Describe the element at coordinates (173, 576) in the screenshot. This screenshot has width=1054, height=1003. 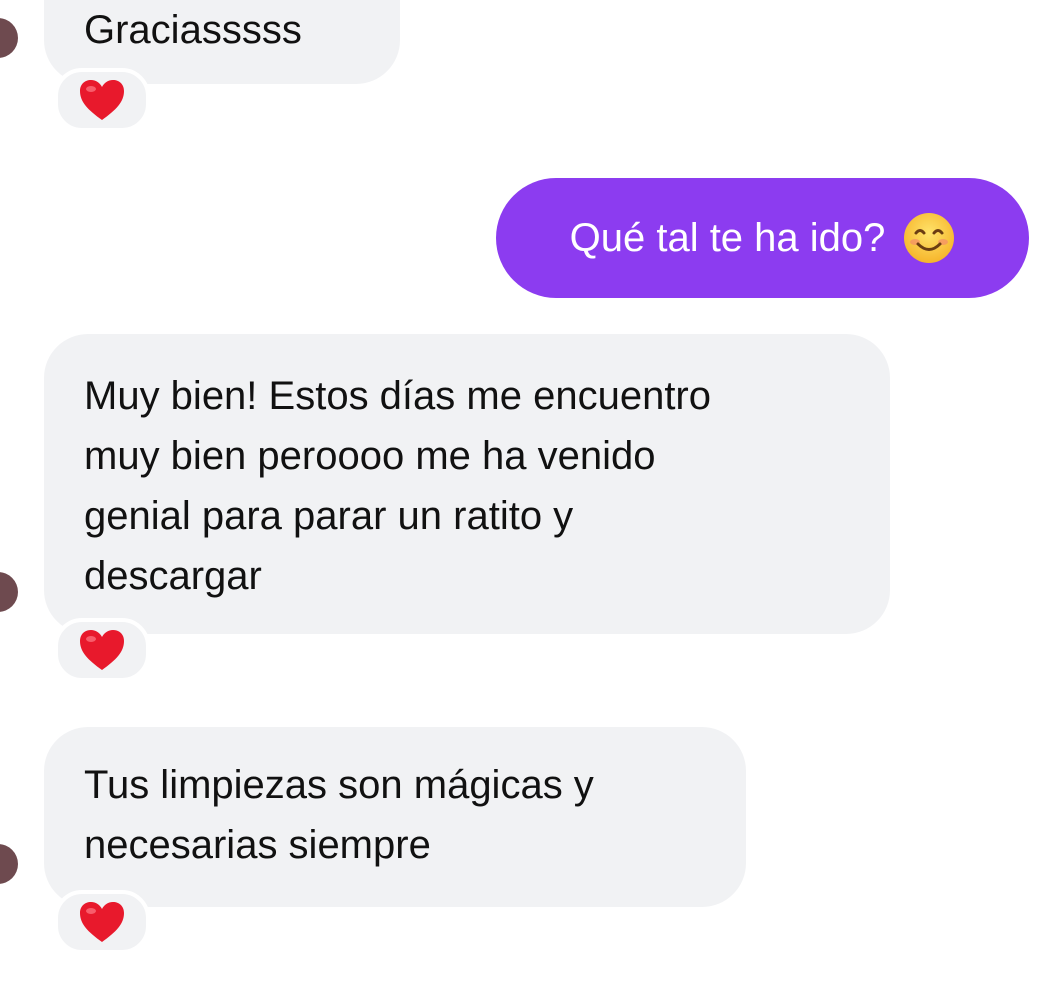
I see `message-text-line: descargar` at that location.